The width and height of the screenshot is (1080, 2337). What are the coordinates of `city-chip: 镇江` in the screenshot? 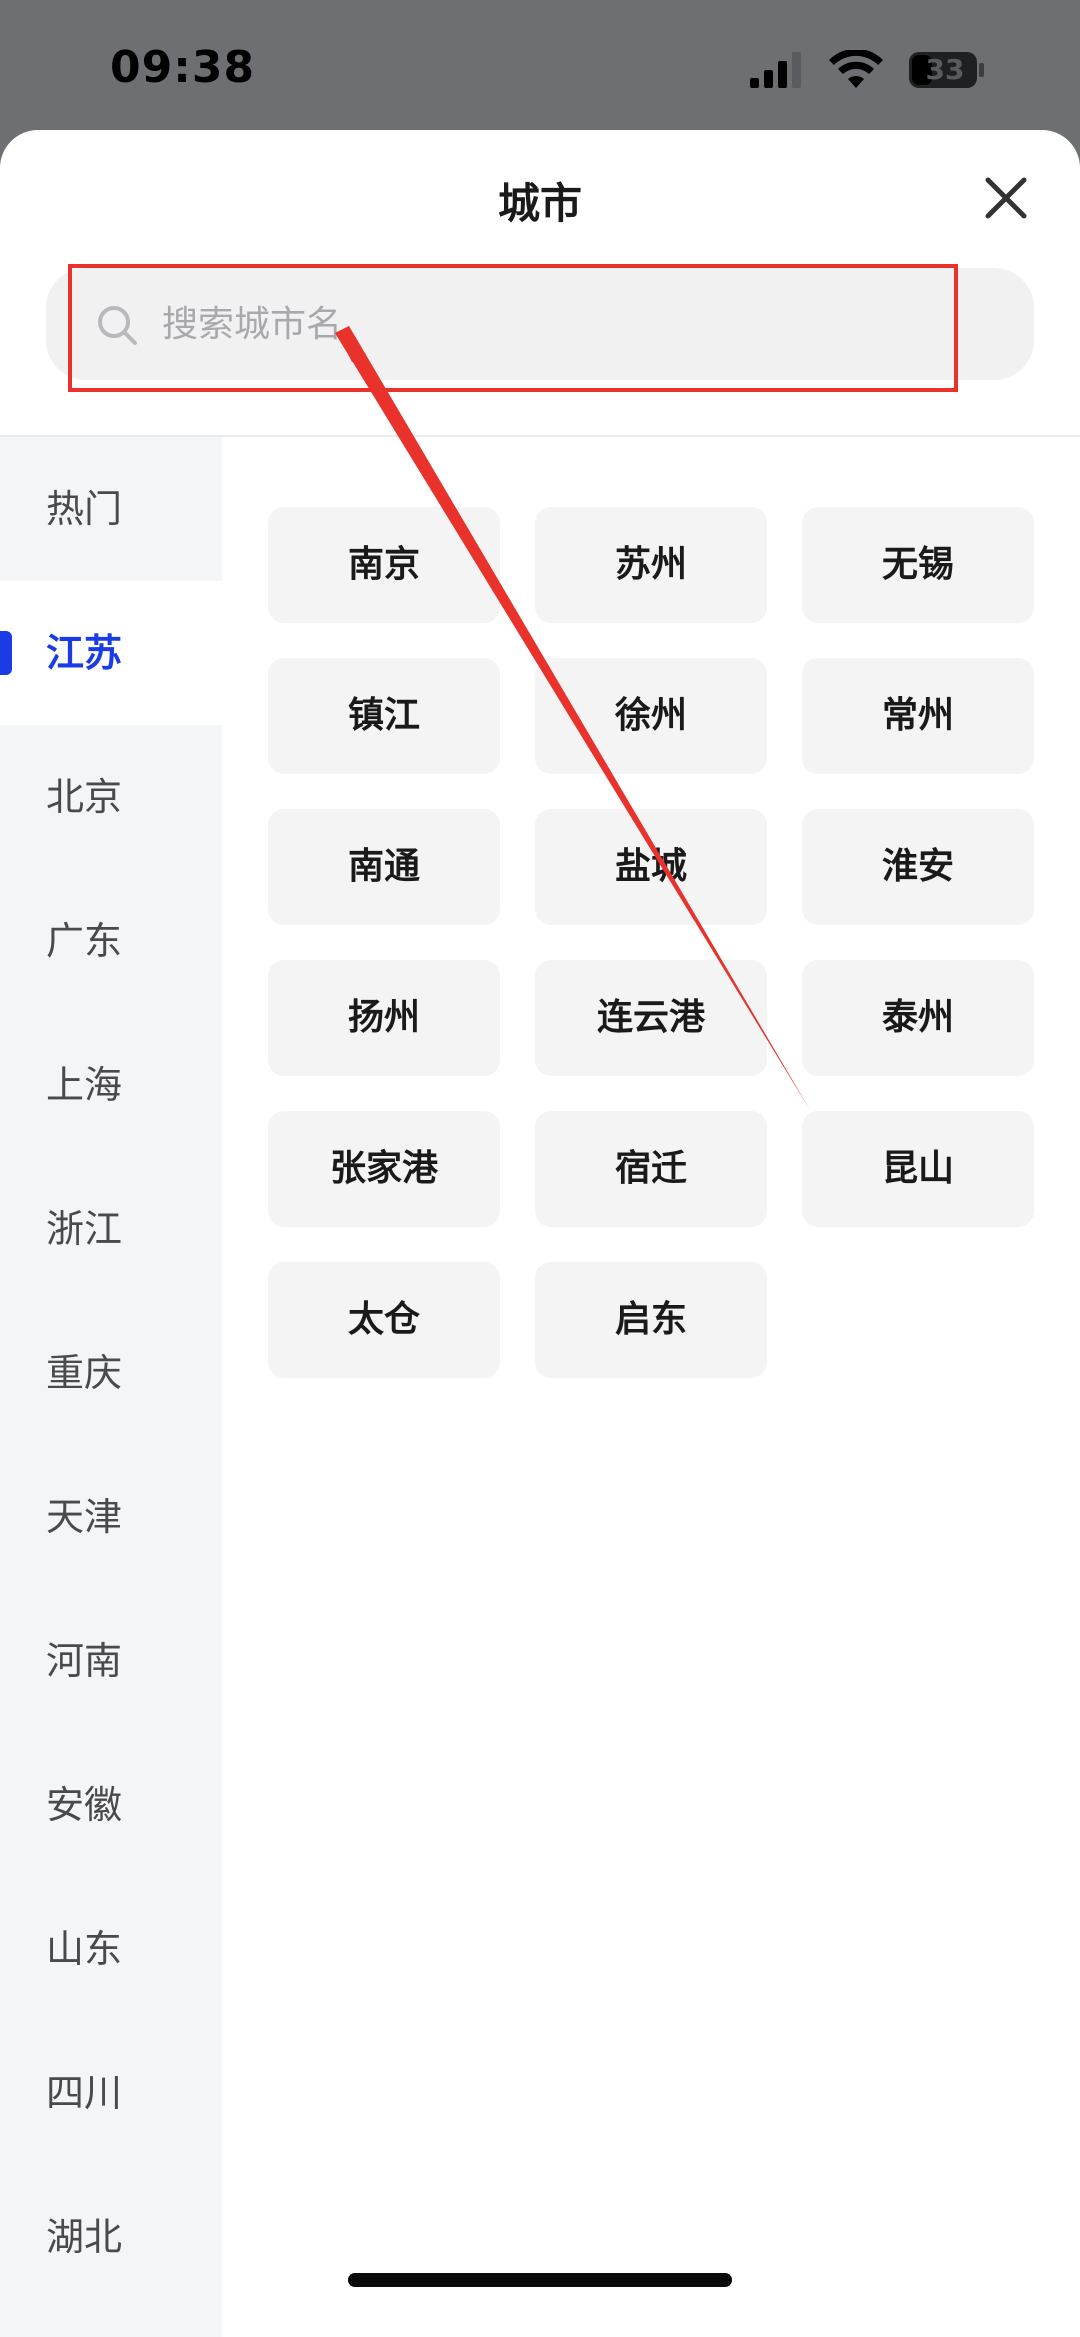 It's located at (384, 716).